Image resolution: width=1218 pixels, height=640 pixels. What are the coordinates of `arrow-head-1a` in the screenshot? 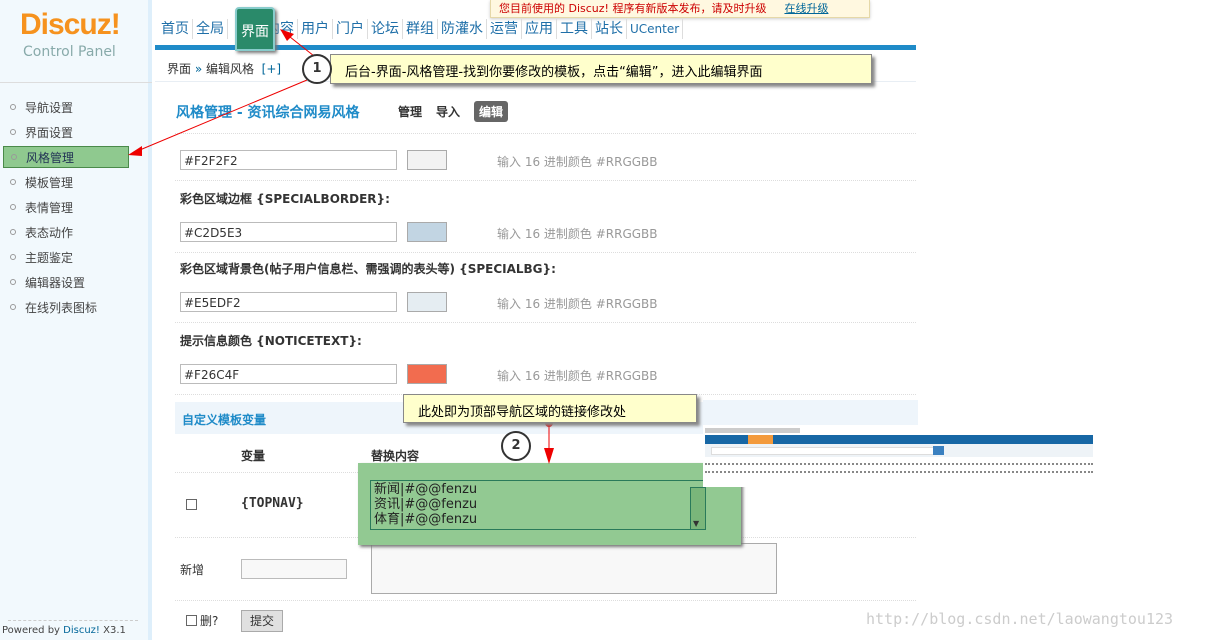 It's located at (287, 35).